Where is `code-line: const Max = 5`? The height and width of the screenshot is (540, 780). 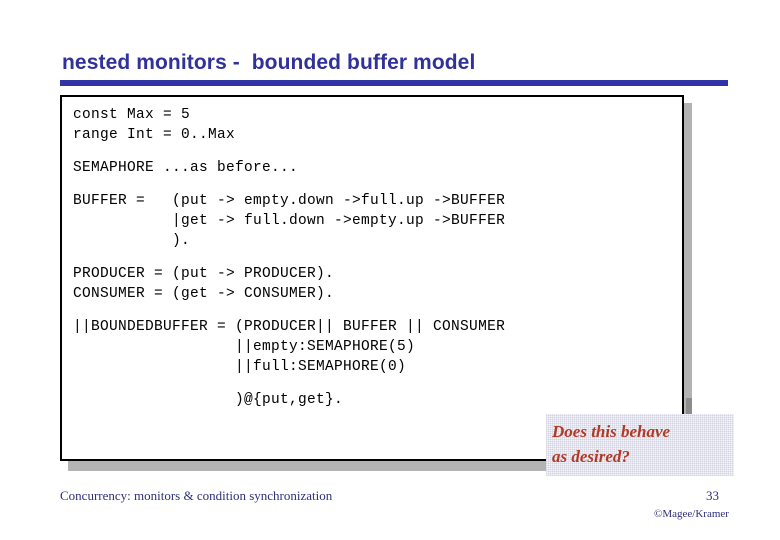 code-line: const Max = 5 is located at coordinates (132, 115).